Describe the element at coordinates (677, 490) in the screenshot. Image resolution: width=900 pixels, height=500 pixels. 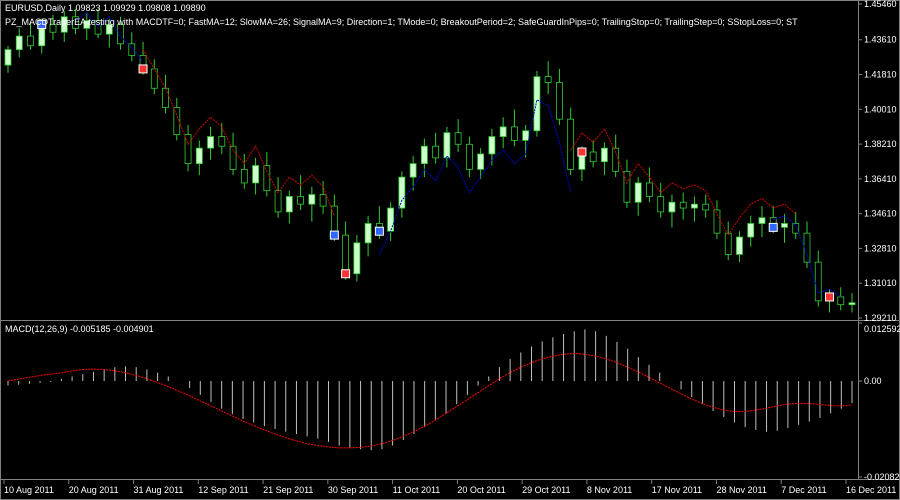
I see `time-tick-label: 17 Nov 2011` at that location.